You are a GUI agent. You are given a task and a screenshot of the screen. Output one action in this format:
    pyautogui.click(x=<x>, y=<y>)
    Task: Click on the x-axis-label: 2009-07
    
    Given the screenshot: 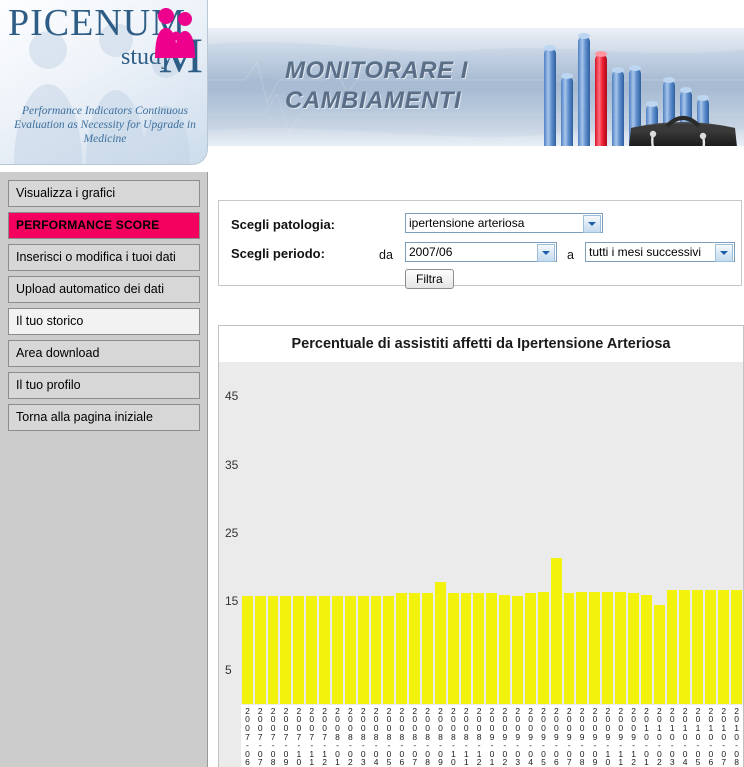 What is the action you would take?
    pyautogui.click(x=569, y=735)
    